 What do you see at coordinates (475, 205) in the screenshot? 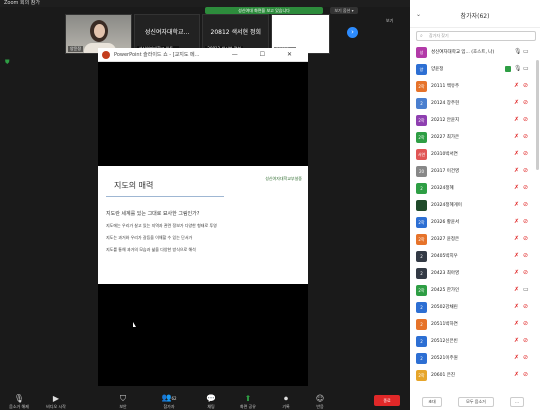
I see `participant-row: 20324정혜게이 ✗ ⊘` at bounding box center [475, 205].